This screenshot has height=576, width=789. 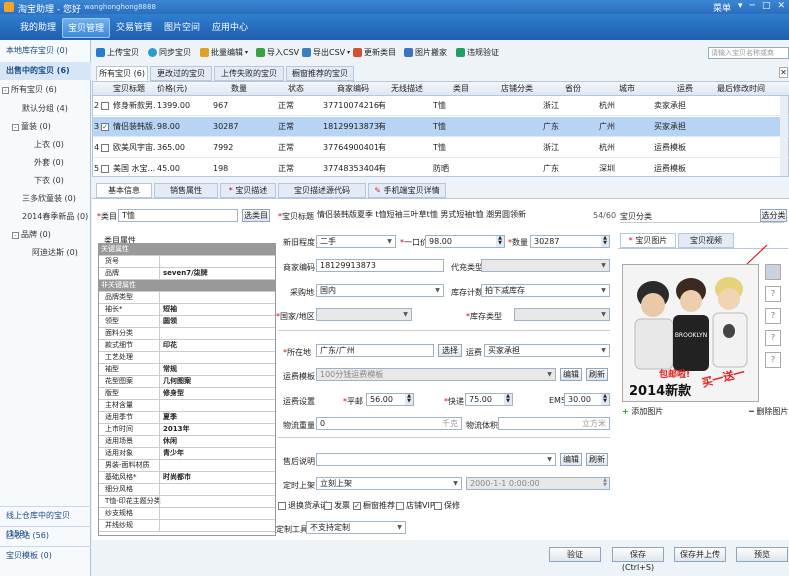 What do you see at coordinates (45, 108) in the screenshot?
I see `tree-node-default: 默认分组 (4)` at bounding box center [45, 108].